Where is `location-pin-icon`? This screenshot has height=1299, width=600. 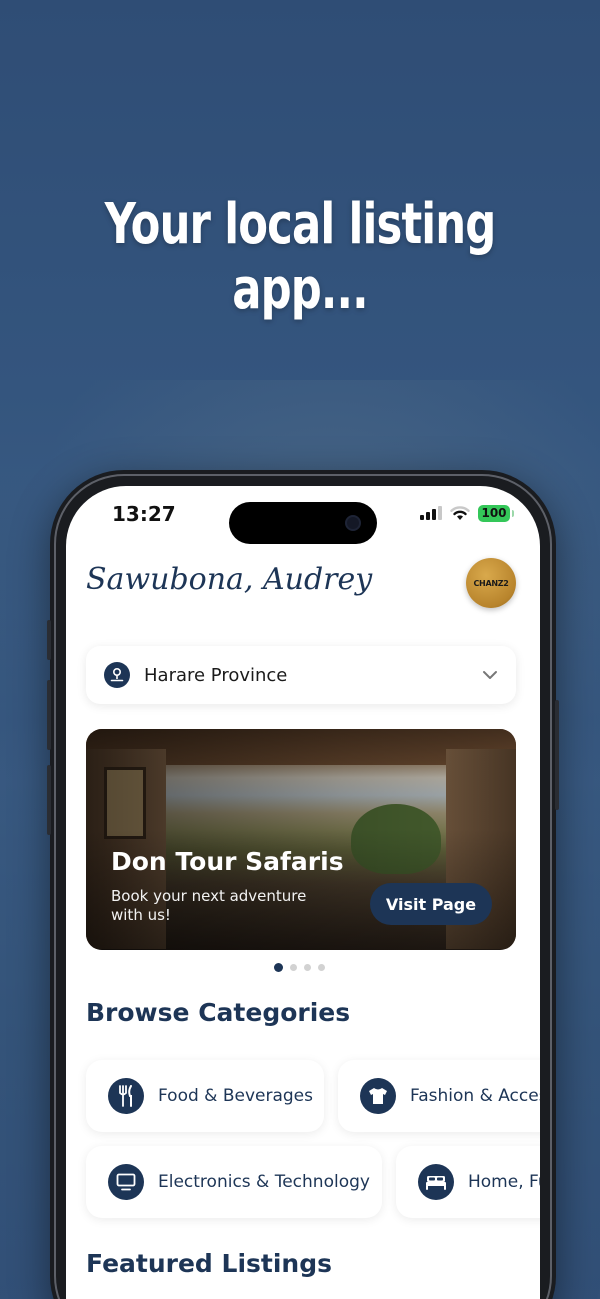 location-pin-icon is located at coordinates (117, 675).